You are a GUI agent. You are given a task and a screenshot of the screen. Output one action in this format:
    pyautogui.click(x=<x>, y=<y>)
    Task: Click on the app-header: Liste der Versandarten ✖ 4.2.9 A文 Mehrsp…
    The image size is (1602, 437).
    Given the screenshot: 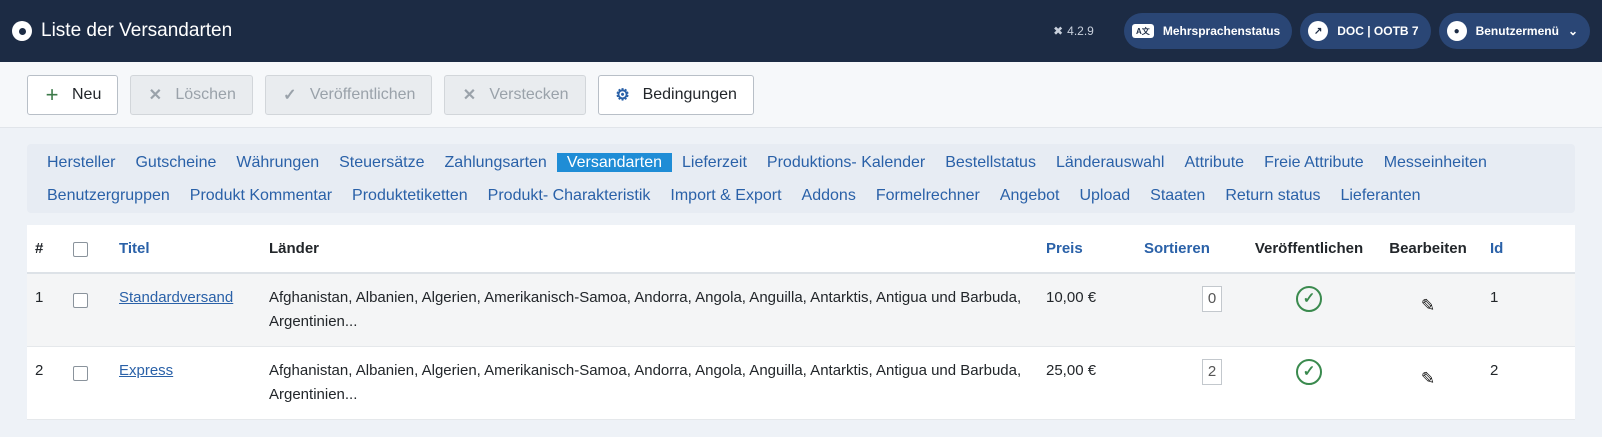 What is the action you would take?
    pyautogui.click(x=801, y=31)
    